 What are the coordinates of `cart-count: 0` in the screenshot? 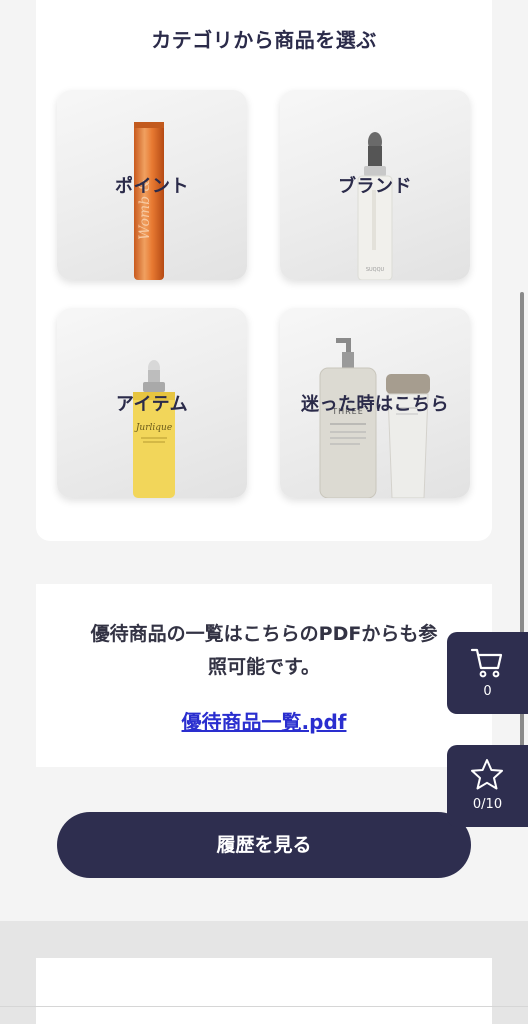 It's located at (487, 691).